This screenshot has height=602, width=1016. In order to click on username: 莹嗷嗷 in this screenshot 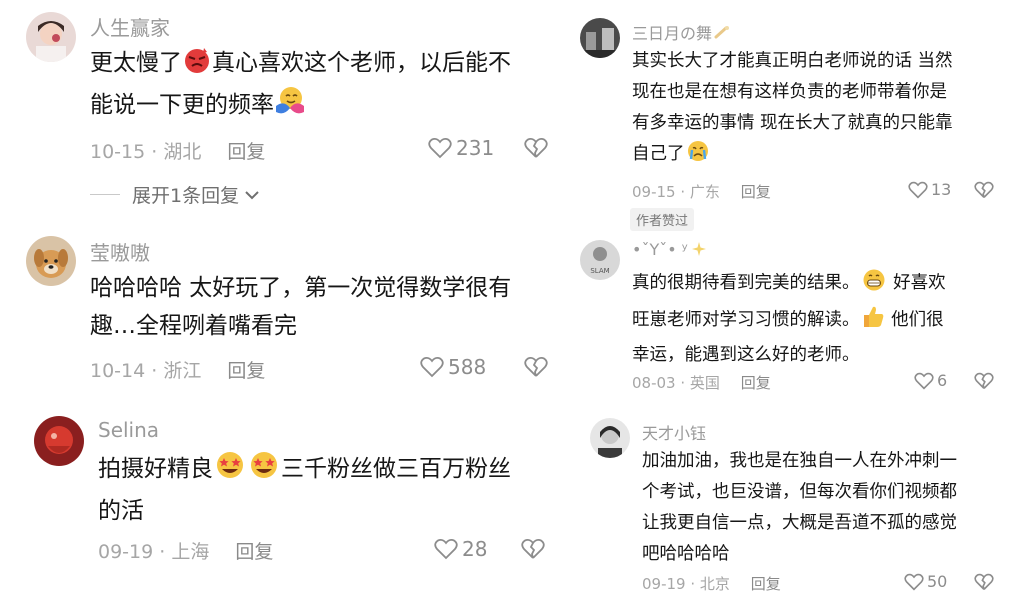, I will do `click(120, 251)`.